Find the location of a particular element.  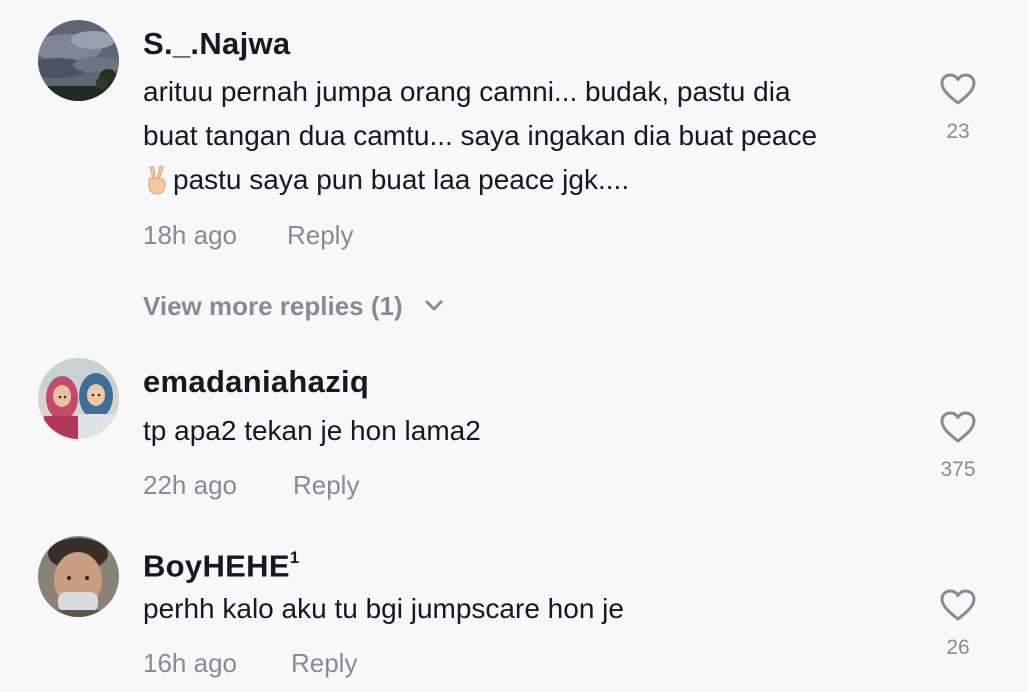

view-more-replies-label: View more replies (1) is located at coordinates (273, 306).